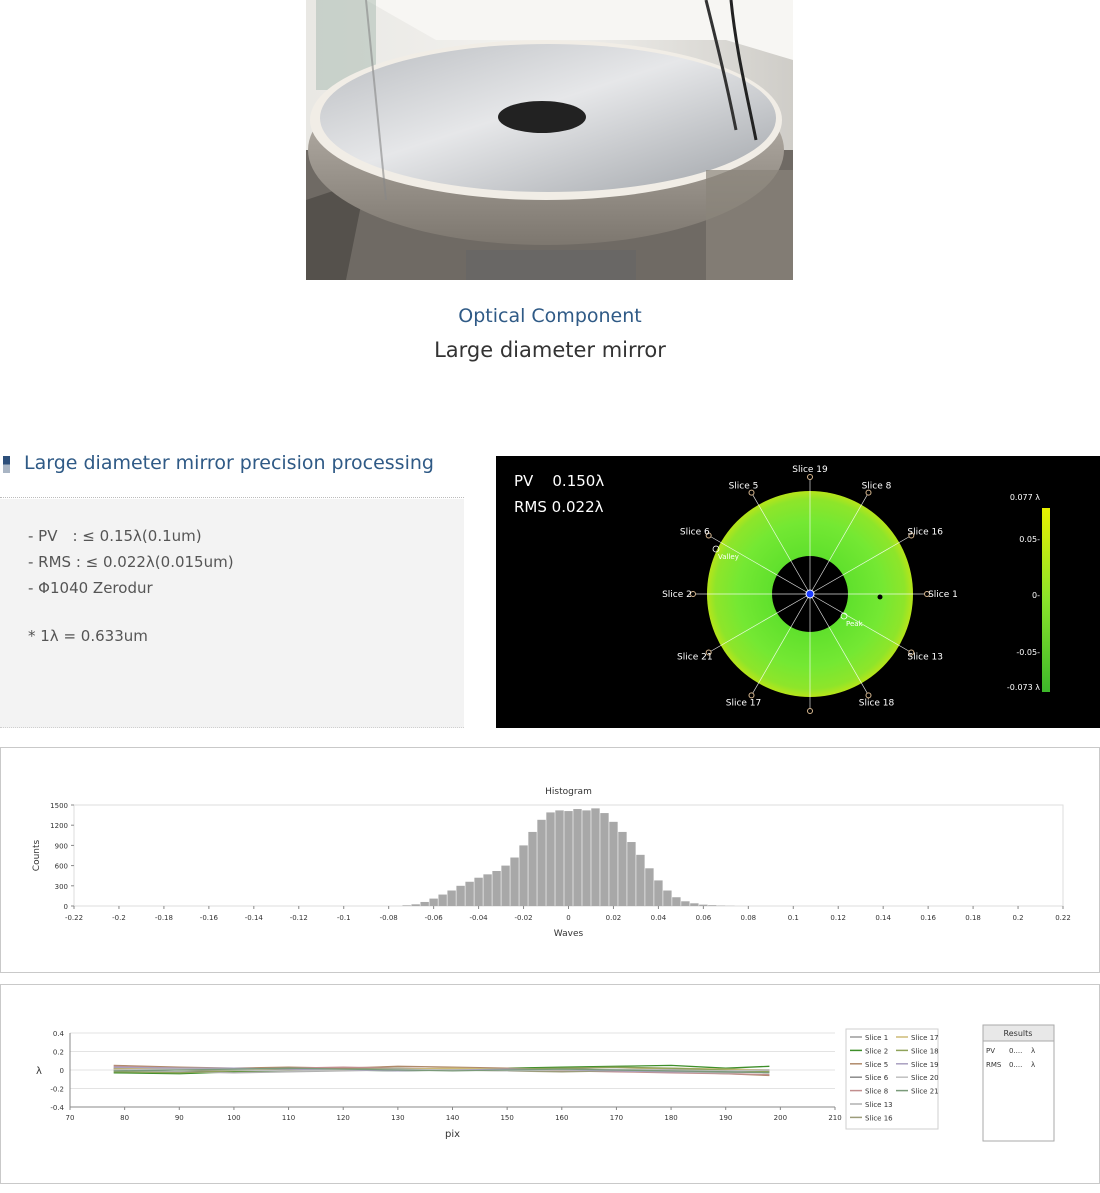 Image resolution: width=1100 pixels, height=1193 pixels. Describe the element at coordinates (561, 1118) in the screenshot. I see `profile-xtick-label: 160` at that location.